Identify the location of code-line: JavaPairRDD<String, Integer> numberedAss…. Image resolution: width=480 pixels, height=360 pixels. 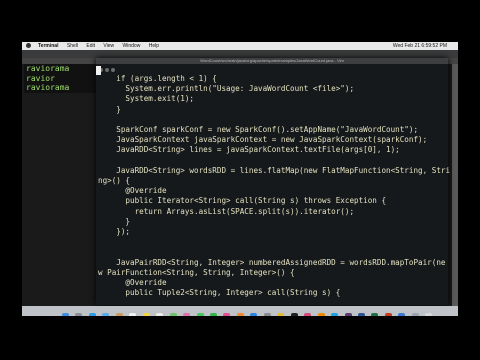
(274, 263).